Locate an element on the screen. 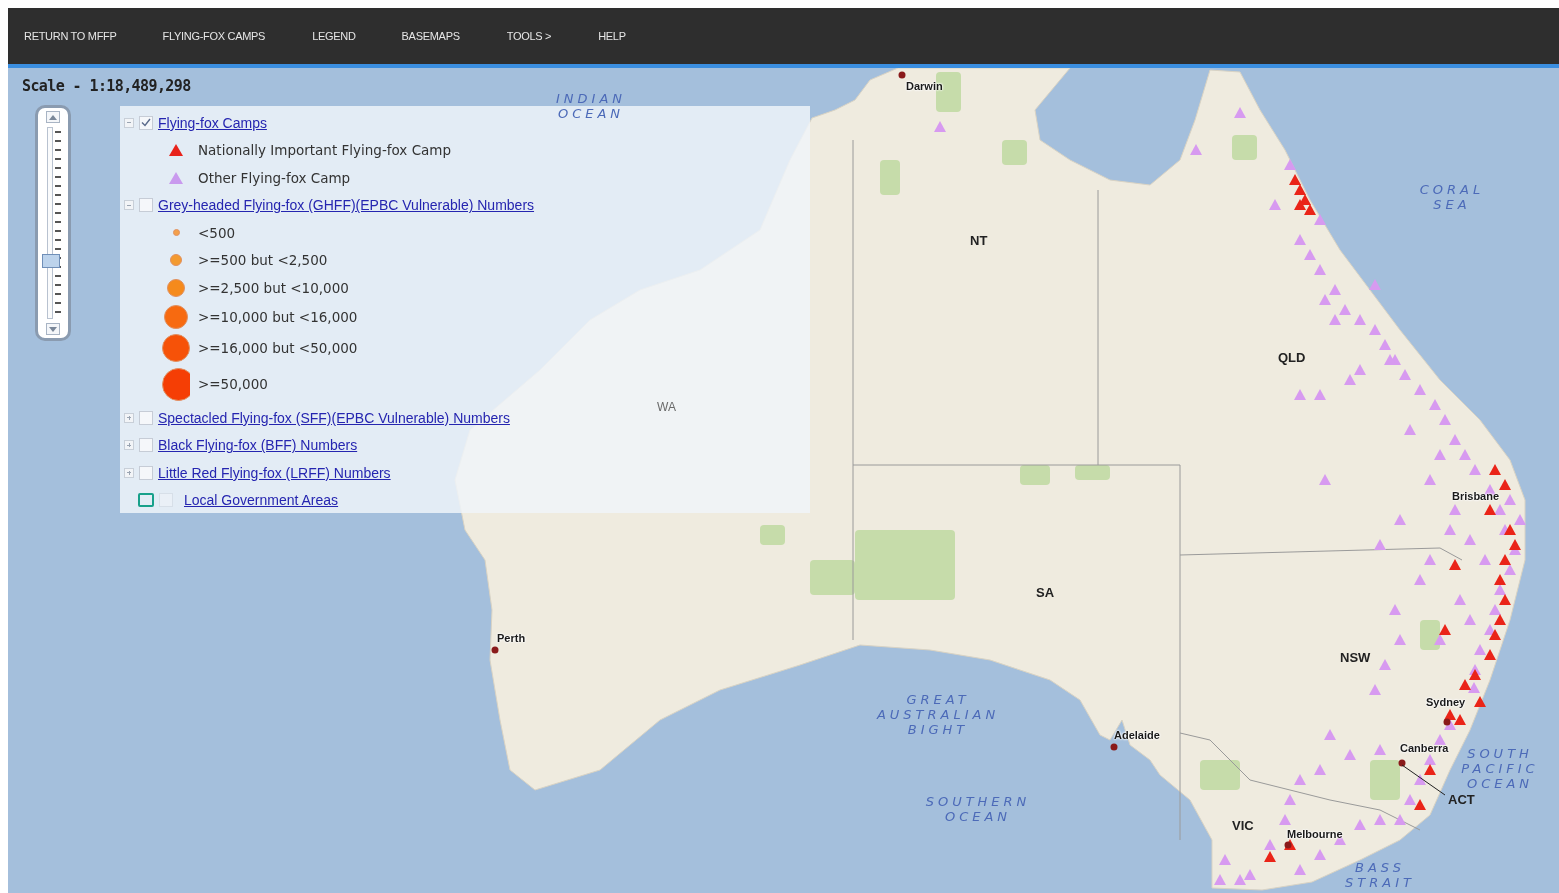 The image size is (1559, 893). layer-link: Black Flying-fox (BFF) Numbers is located at coordinates (258, 445).